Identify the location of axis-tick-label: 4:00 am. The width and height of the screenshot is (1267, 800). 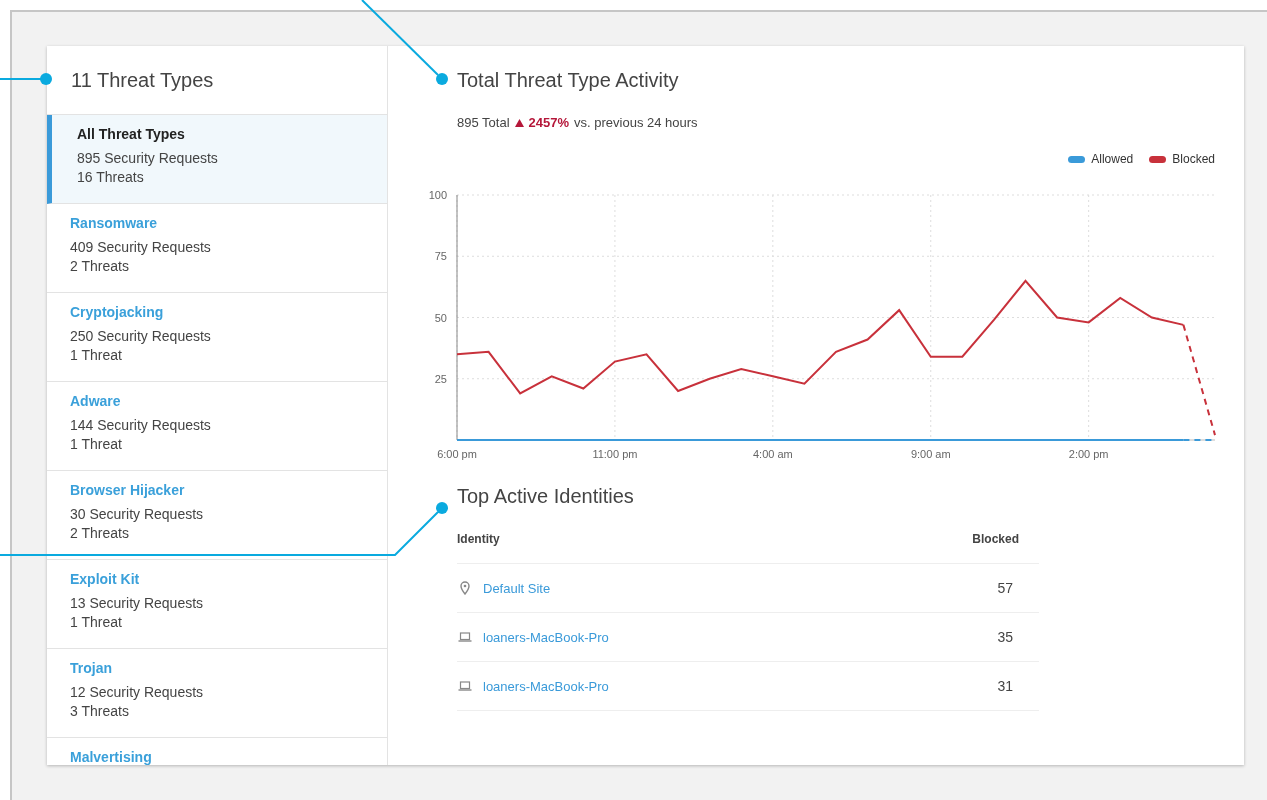
(772, 454).